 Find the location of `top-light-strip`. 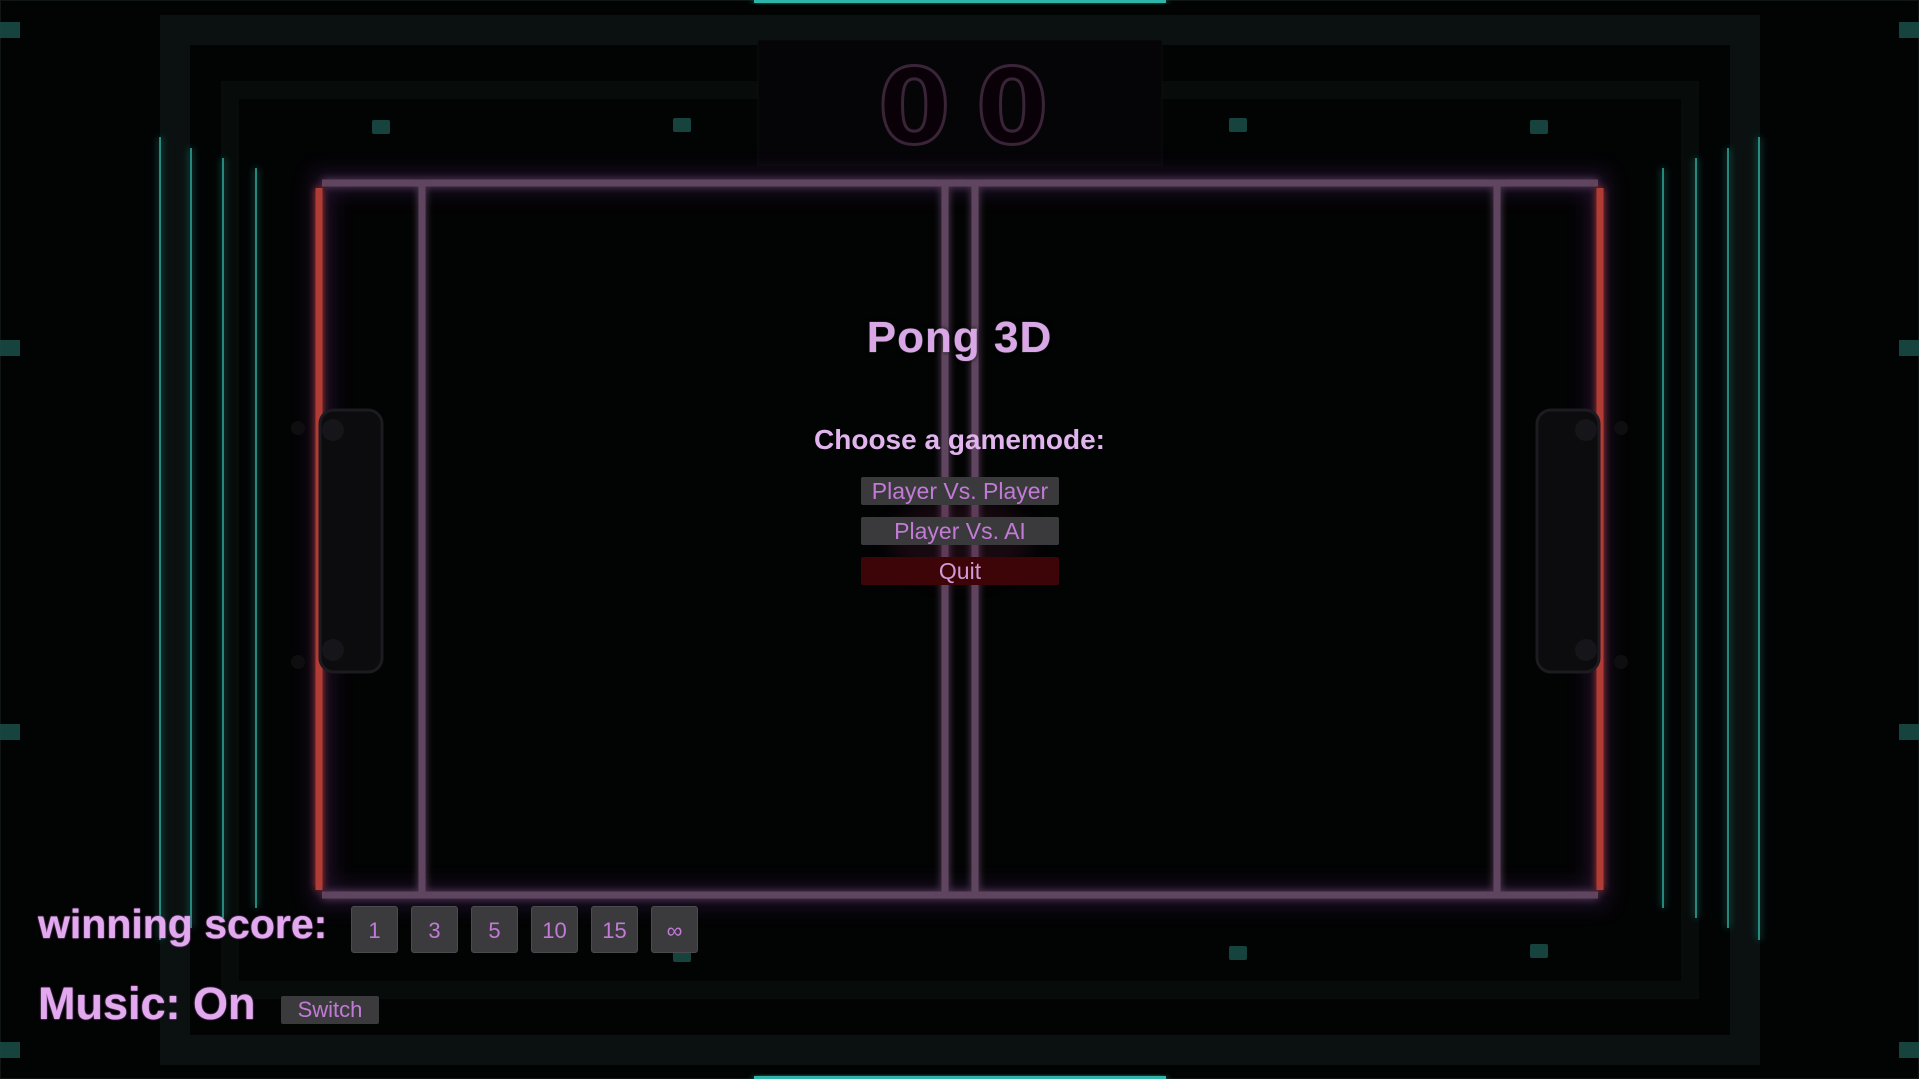

top-light-strip is located at coordinates (960, 1).